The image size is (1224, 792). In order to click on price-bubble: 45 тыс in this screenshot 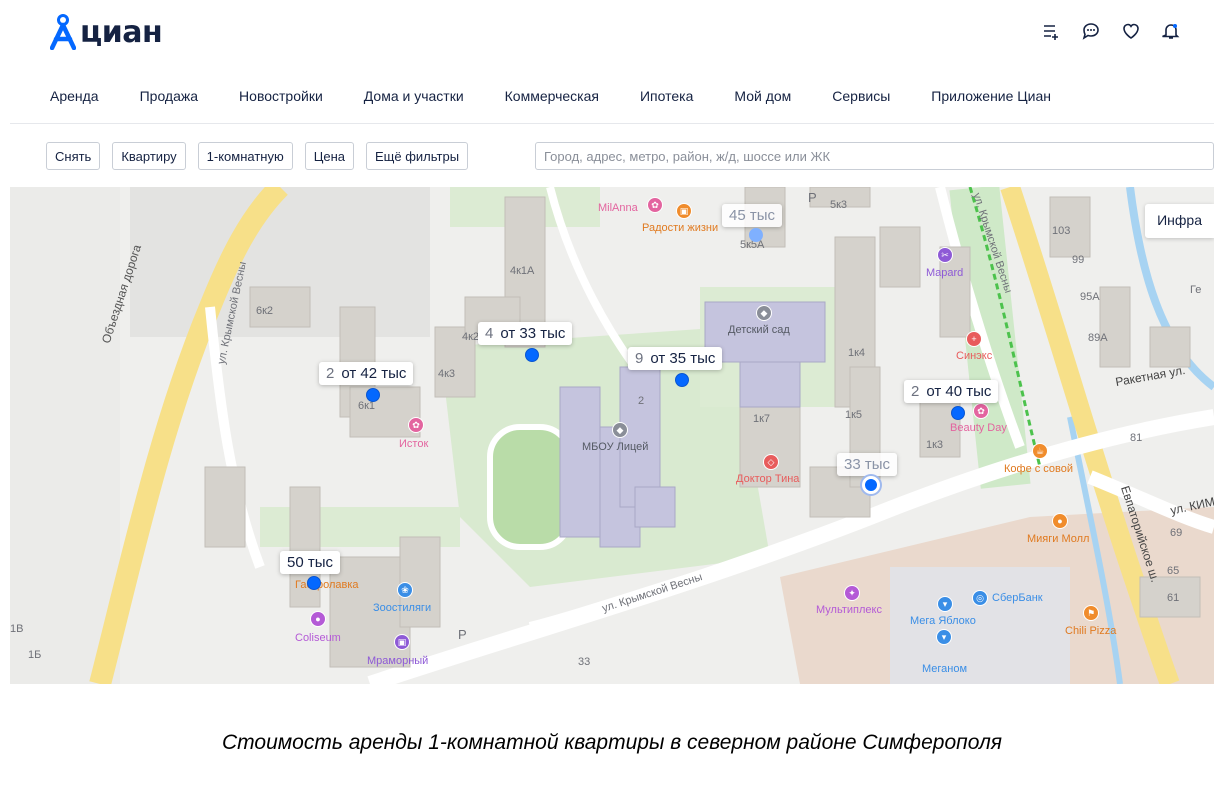, I will do `click(752, 215)`.